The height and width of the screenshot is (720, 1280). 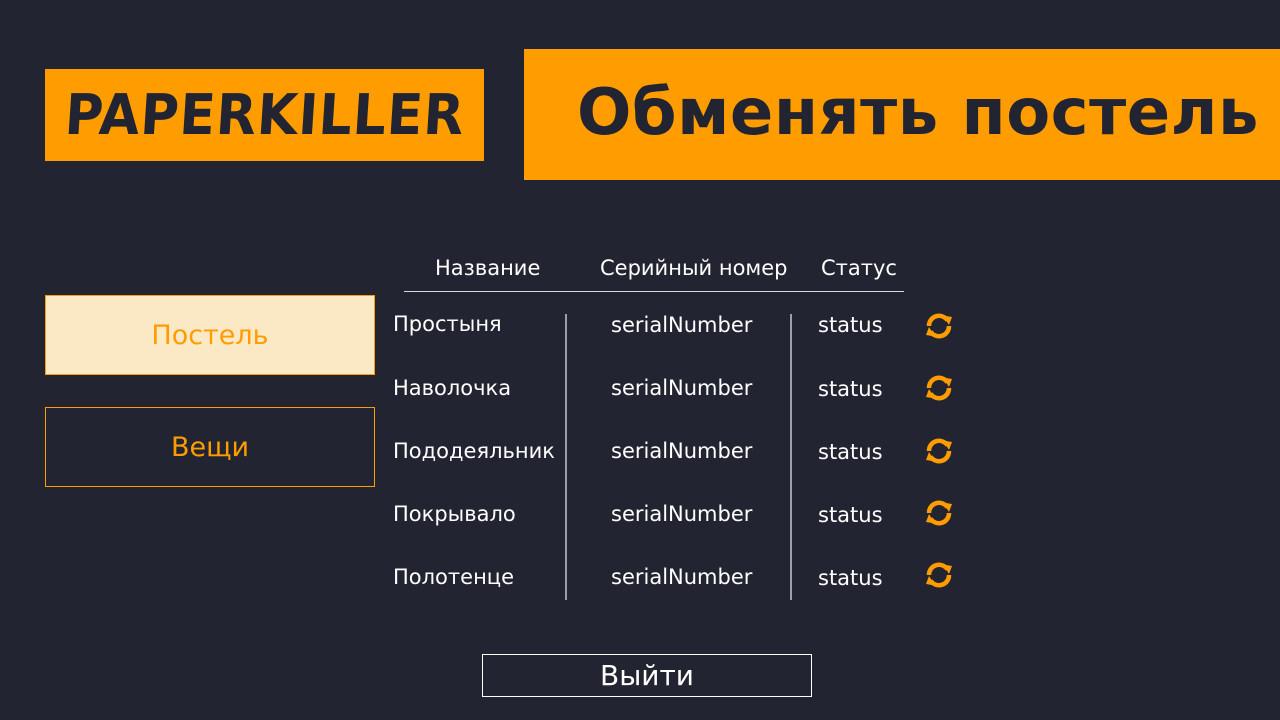 I want to click on item-name: Полотенце, so click(x=454, y=577).